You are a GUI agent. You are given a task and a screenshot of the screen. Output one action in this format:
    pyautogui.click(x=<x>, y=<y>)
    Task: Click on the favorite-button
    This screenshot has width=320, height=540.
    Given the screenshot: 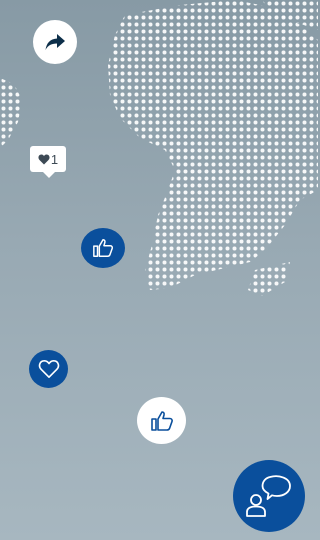 What is the action you would take?
    pyautogui.click(x=48, y=369)
    